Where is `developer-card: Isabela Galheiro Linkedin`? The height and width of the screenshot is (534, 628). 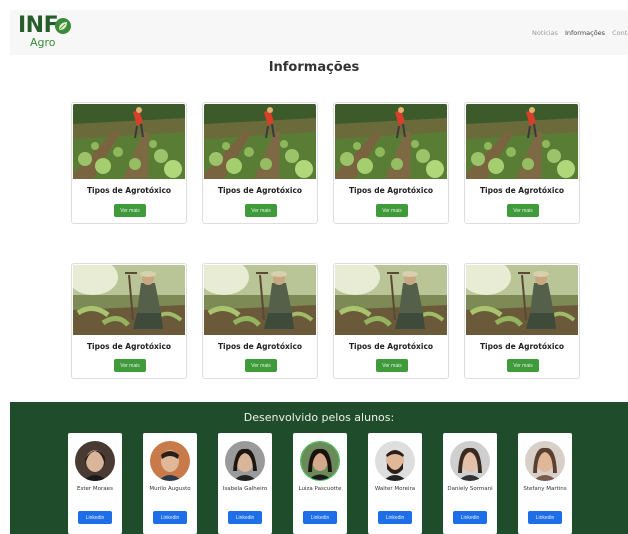
developer-card: Isabela Galheiro Linkedin is located at coordinates (245, 483).